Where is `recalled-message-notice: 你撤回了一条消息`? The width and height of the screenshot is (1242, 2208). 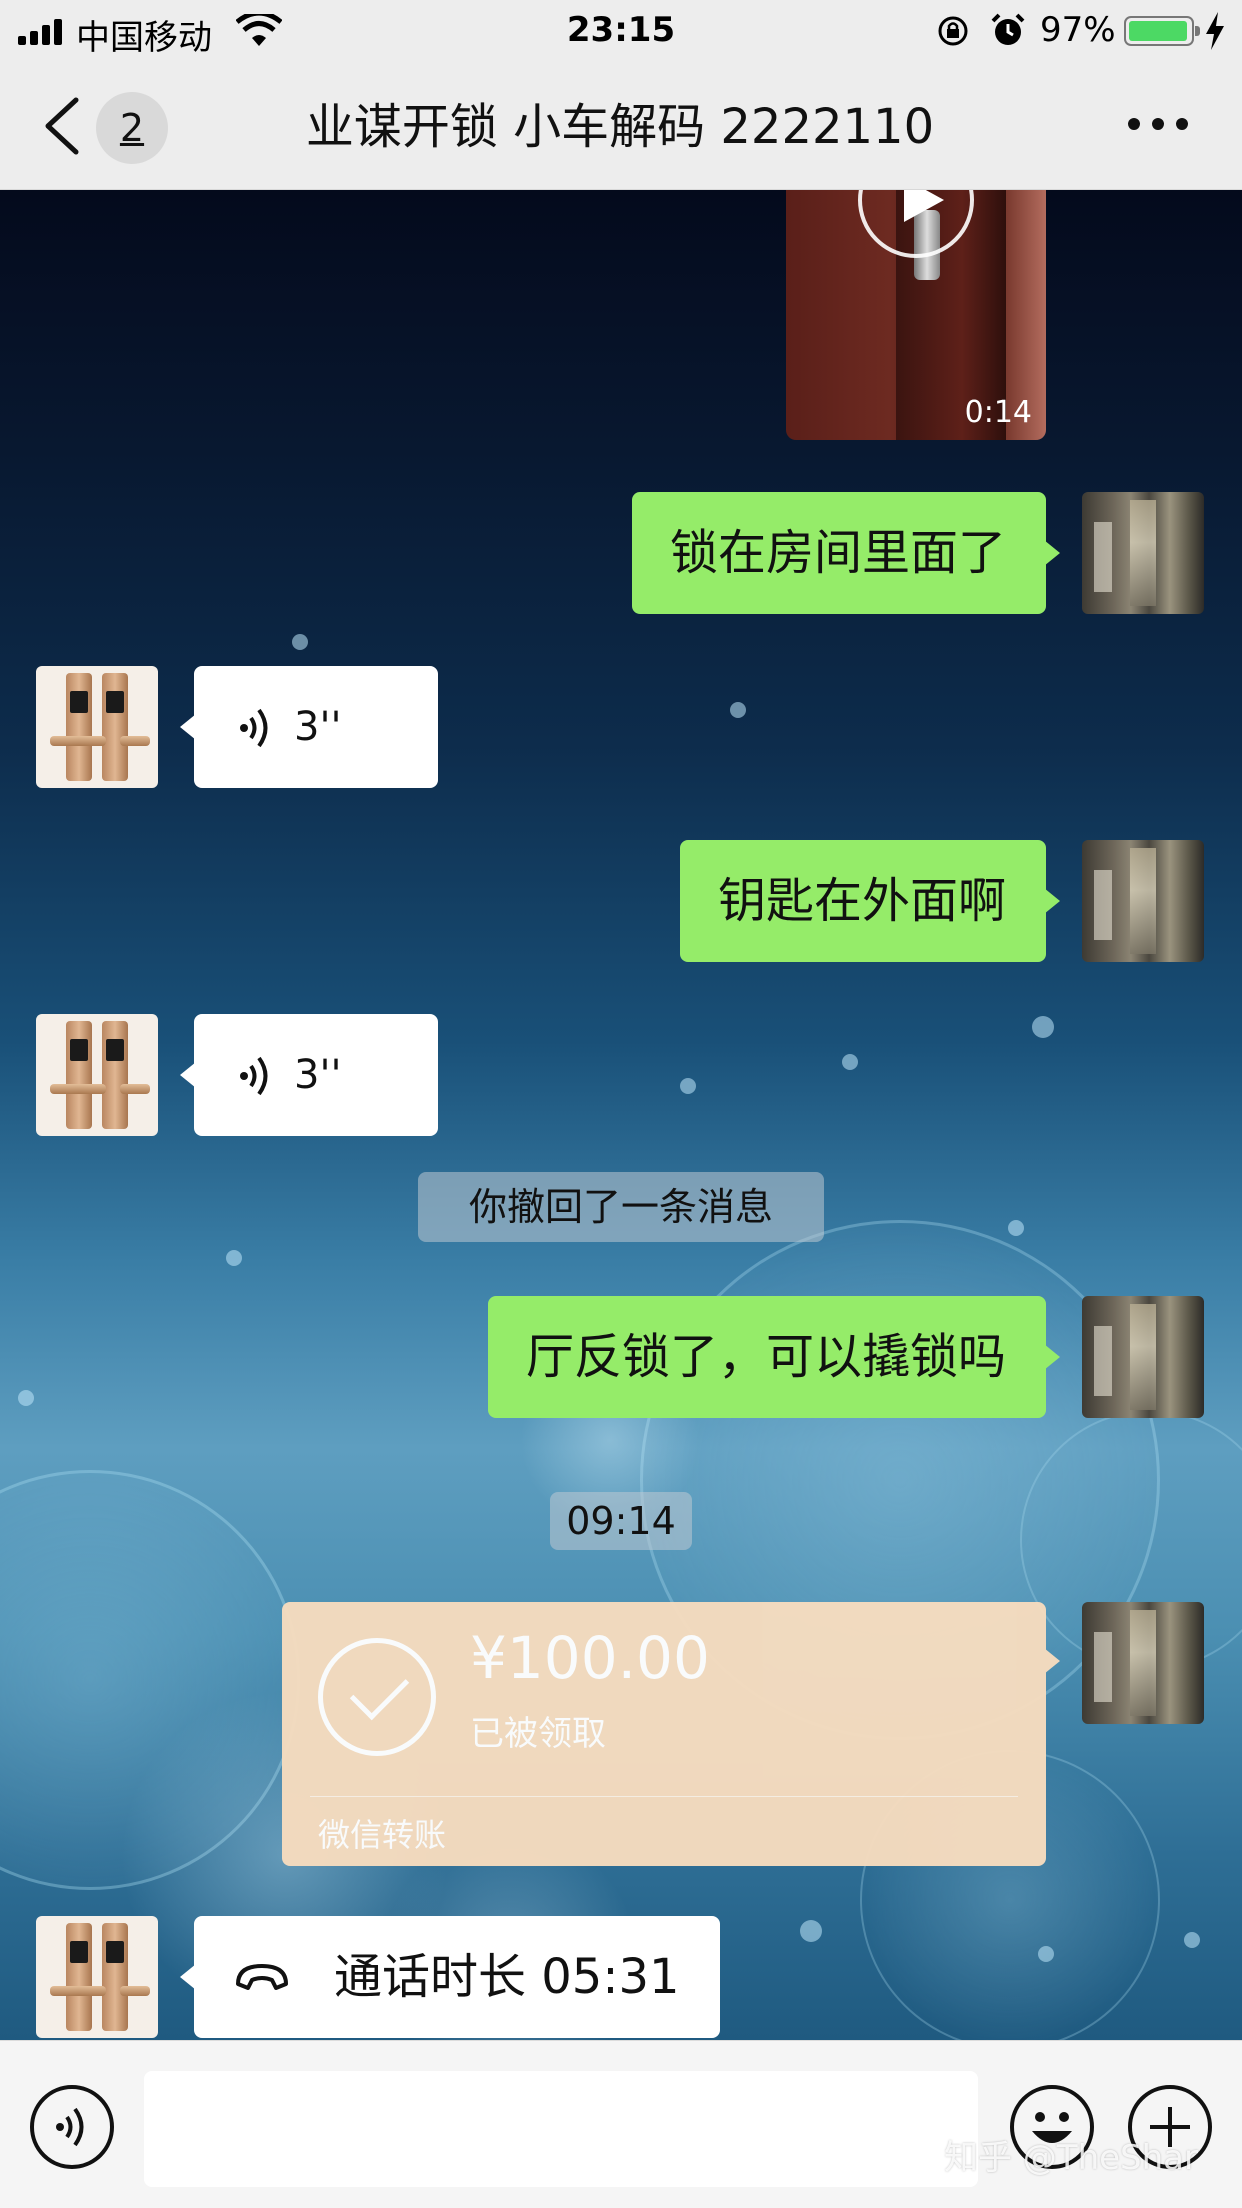
recalled-message-notice: 你撤回了一条消息 is located at coordinates (621, 1207).